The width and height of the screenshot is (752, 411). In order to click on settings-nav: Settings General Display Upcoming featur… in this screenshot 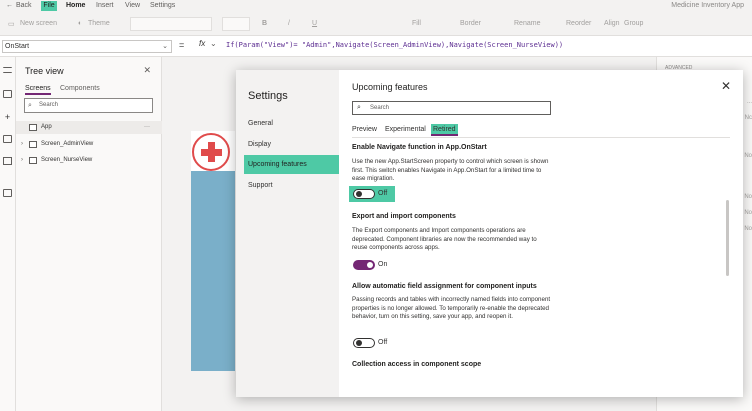, I will do `click(287, 233)`.